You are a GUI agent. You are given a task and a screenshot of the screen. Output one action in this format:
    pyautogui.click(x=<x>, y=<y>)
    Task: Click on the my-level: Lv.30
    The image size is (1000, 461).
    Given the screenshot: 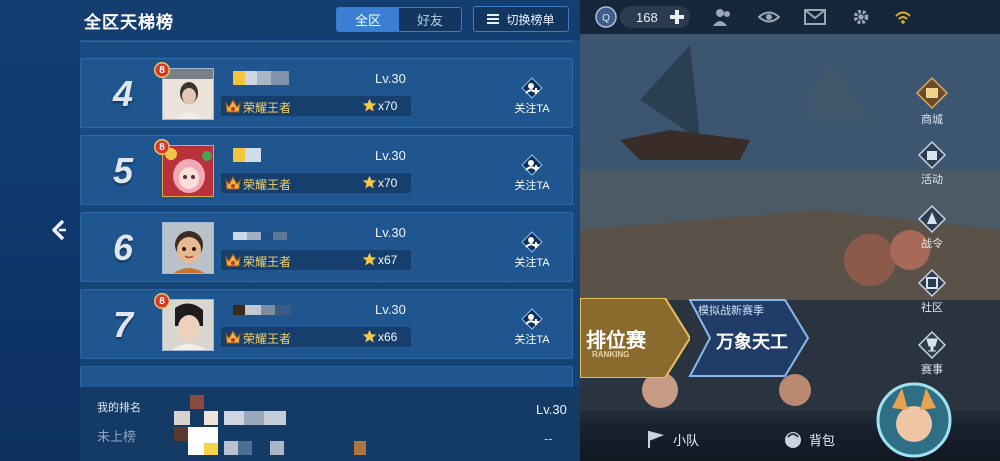 What is the action you would take?
    pyautogui.click(x=551, y=409)
    